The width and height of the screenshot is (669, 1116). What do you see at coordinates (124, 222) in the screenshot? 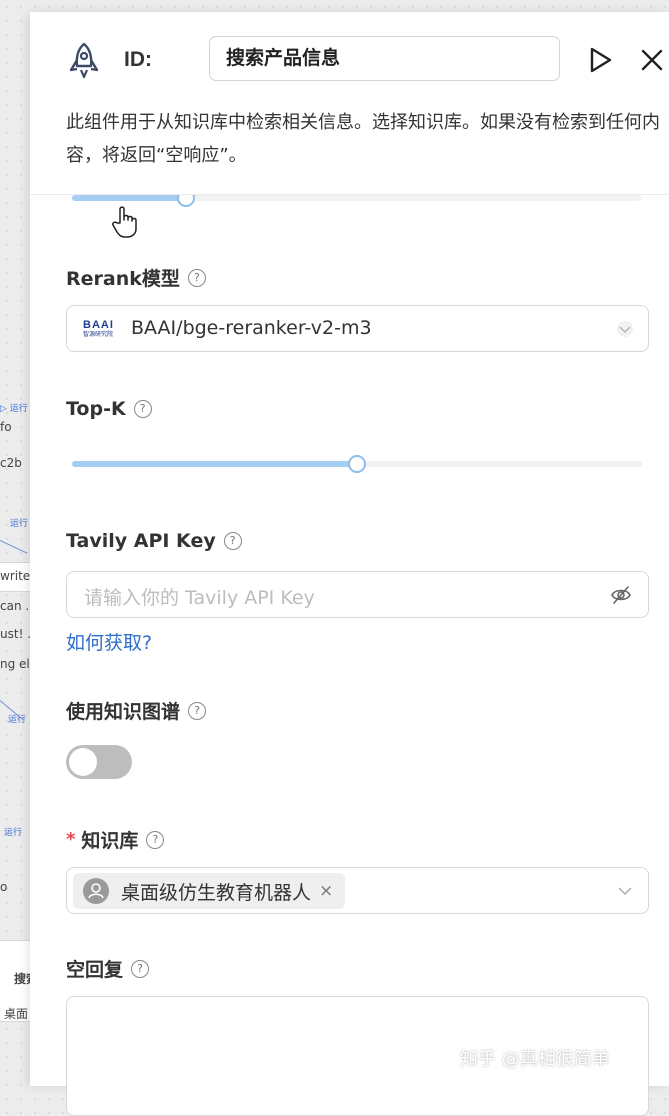
I see `hand-pointer-icon` at bounding box center [124, 222].